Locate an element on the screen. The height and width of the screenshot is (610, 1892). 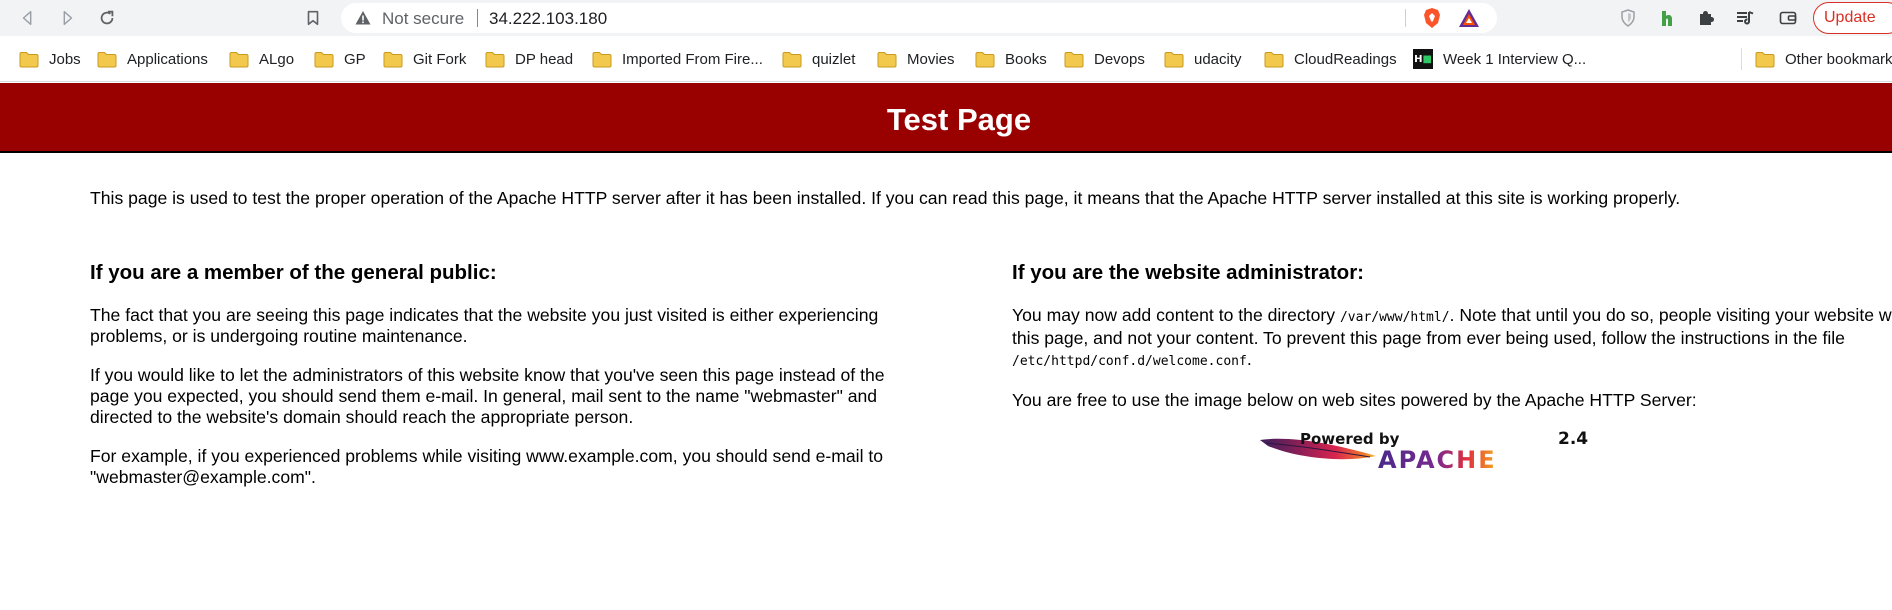
bookmark-label: Movies is located at coordinates (931, 59).